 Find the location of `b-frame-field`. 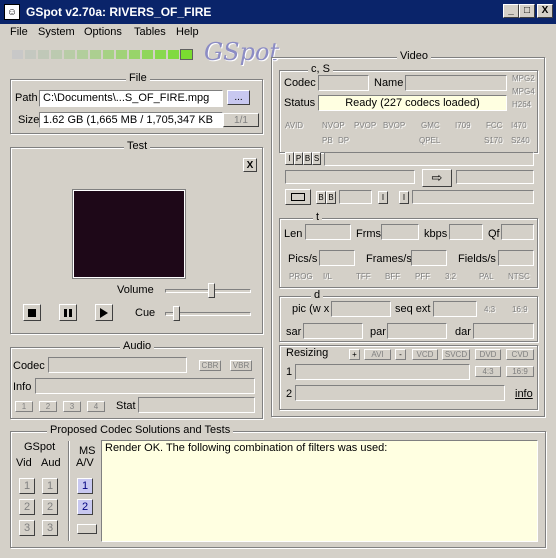

b-frame-field is located at coordinates (355, 197).